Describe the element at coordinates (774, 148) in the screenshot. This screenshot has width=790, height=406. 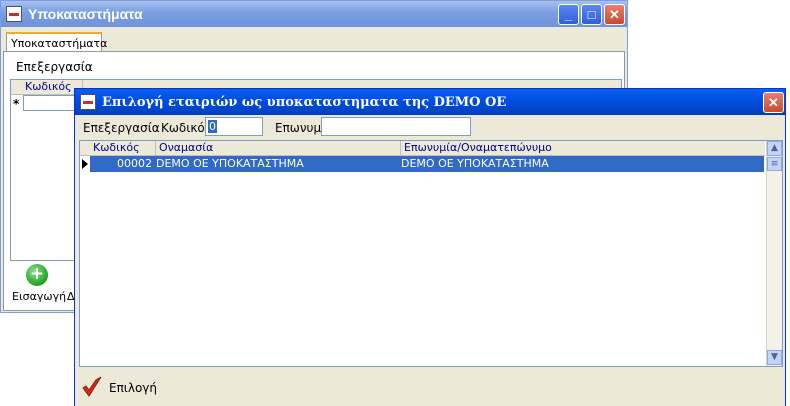
I see `scroll-up-icon: ▲` at that location.